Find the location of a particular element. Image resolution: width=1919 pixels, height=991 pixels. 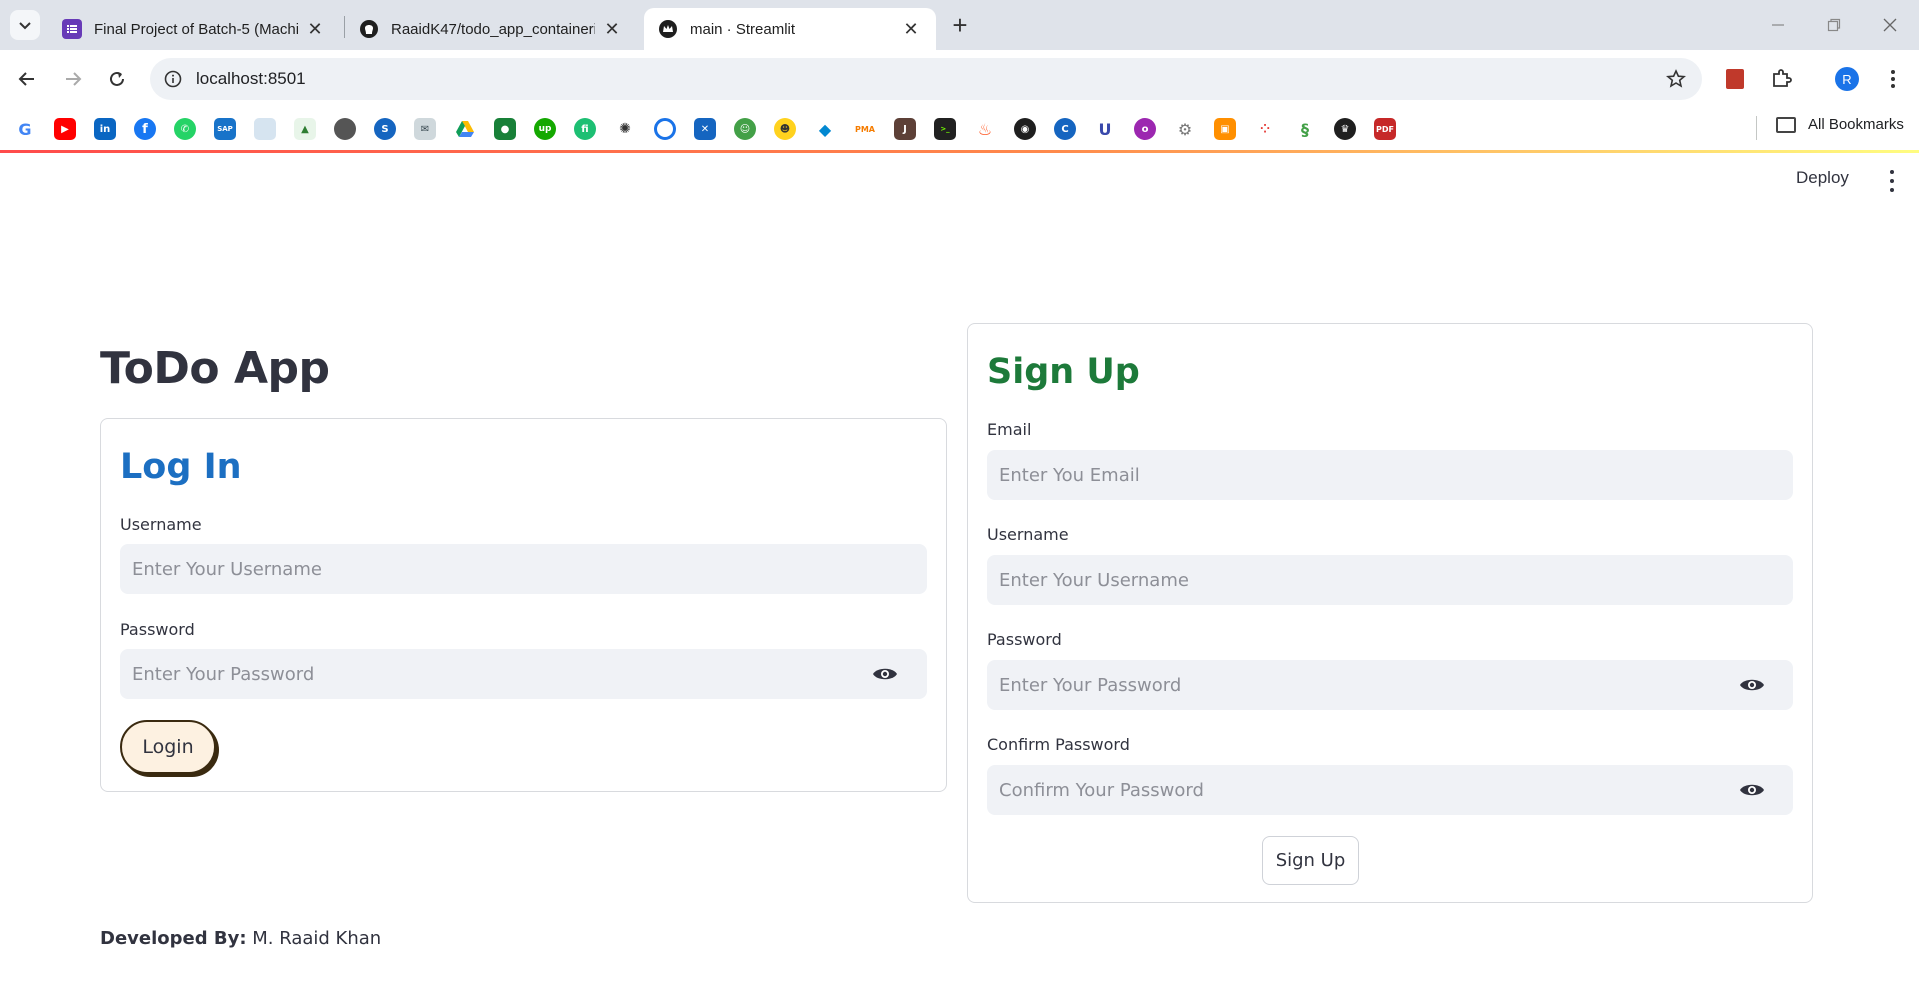

signup-confirm-input is located at coordinates (1390, 790).